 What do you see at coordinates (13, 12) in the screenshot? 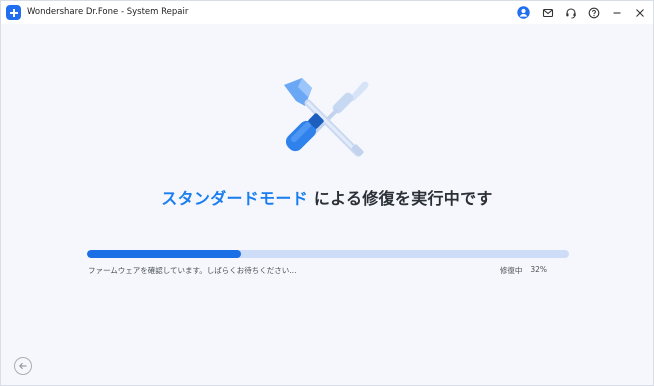
I see `app-logo-icon` at bounding box center [13, 12].